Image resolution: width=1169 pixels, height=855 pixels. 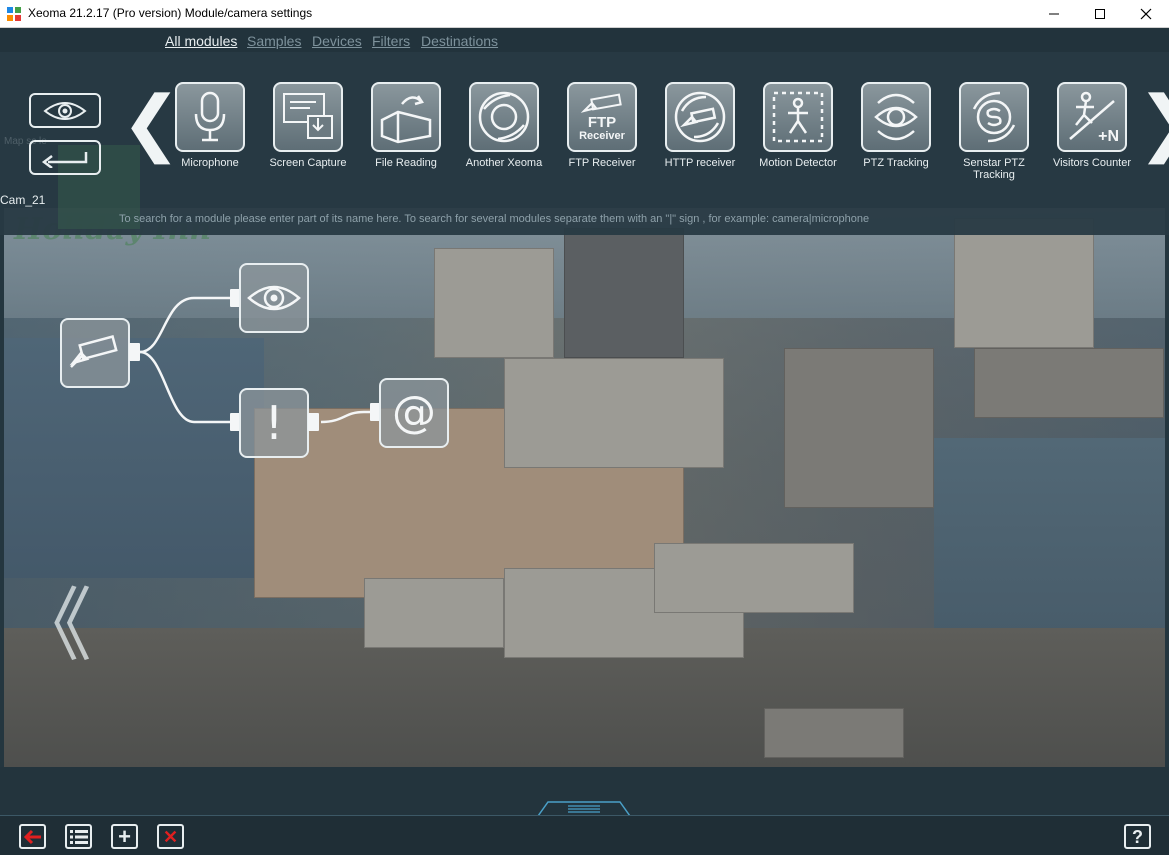 What do you see at coordinates (201, 41) in the screenshot?
I see `tab-all-modules: All modules` at bounding box center [201, 41].